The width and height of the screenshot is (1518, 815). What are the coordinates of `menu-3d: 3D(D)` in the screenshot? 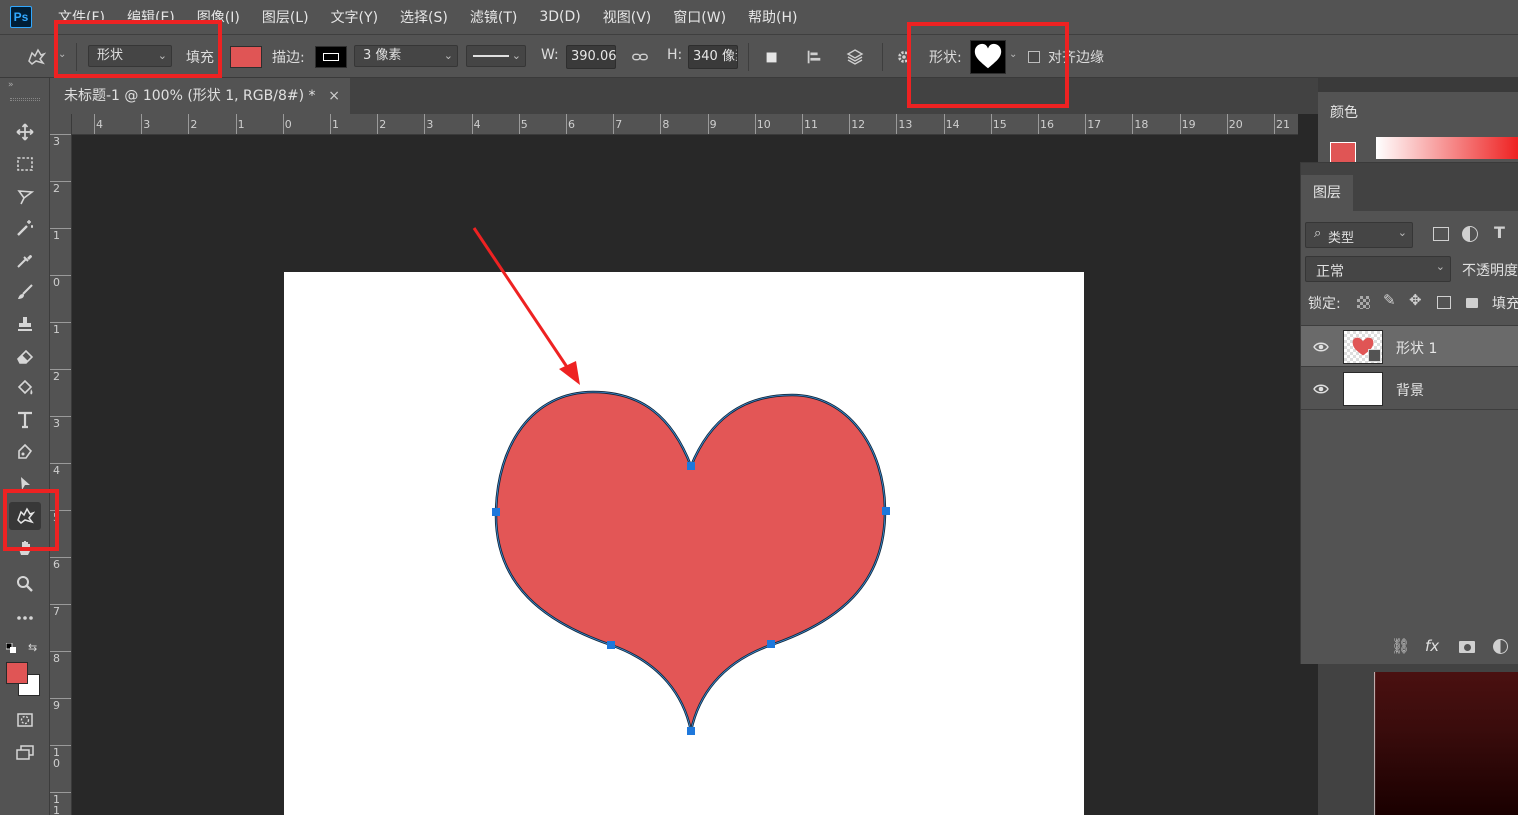 It's located at (559, 17).